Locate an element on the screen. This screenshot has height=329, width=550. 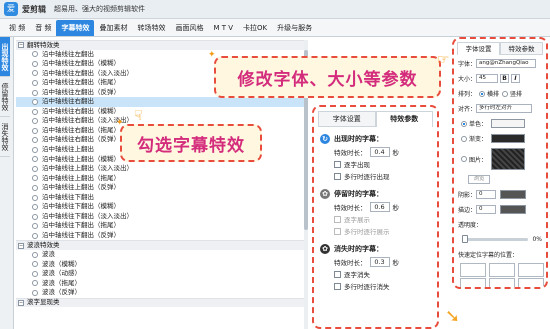
italic-button: I is located at coordinates (516, 78).